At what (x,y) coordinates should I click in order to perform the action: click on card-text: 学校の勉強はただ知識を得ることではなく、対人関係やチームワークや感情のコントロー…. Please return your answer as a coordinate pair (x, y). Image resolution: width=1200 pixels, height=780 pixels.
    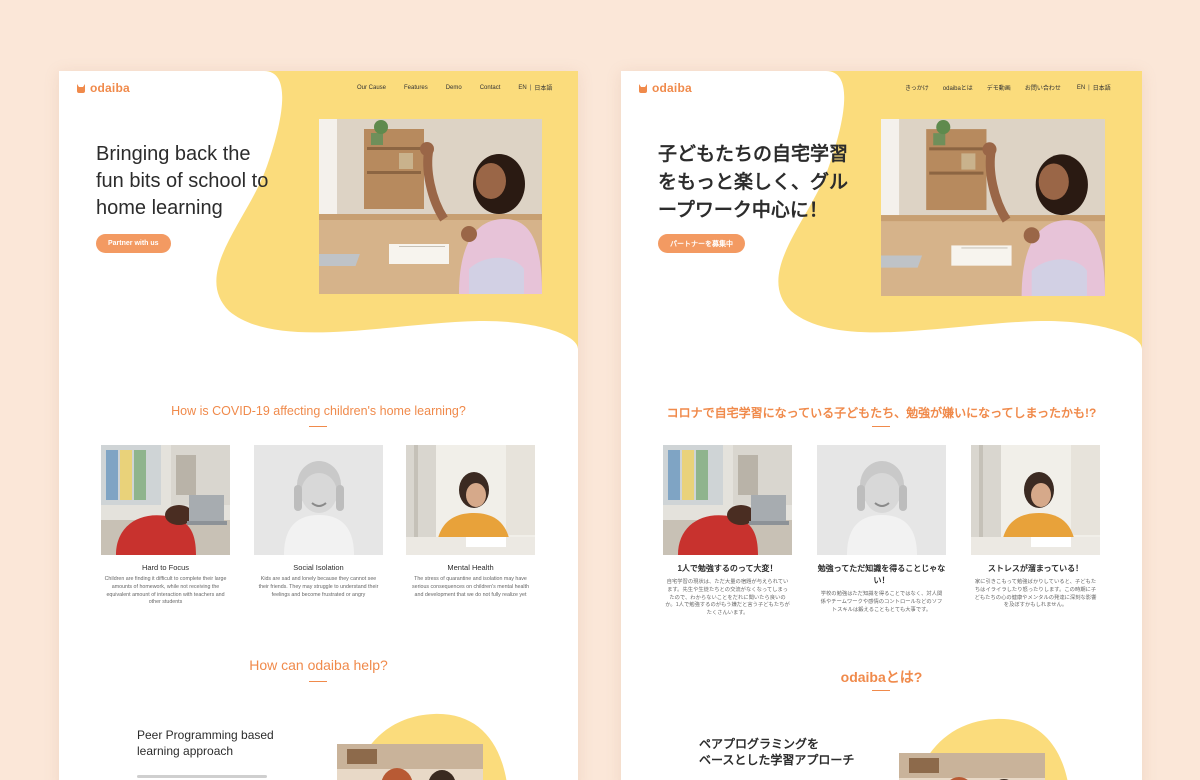
    Looking at the image, I should click on (881, 602).